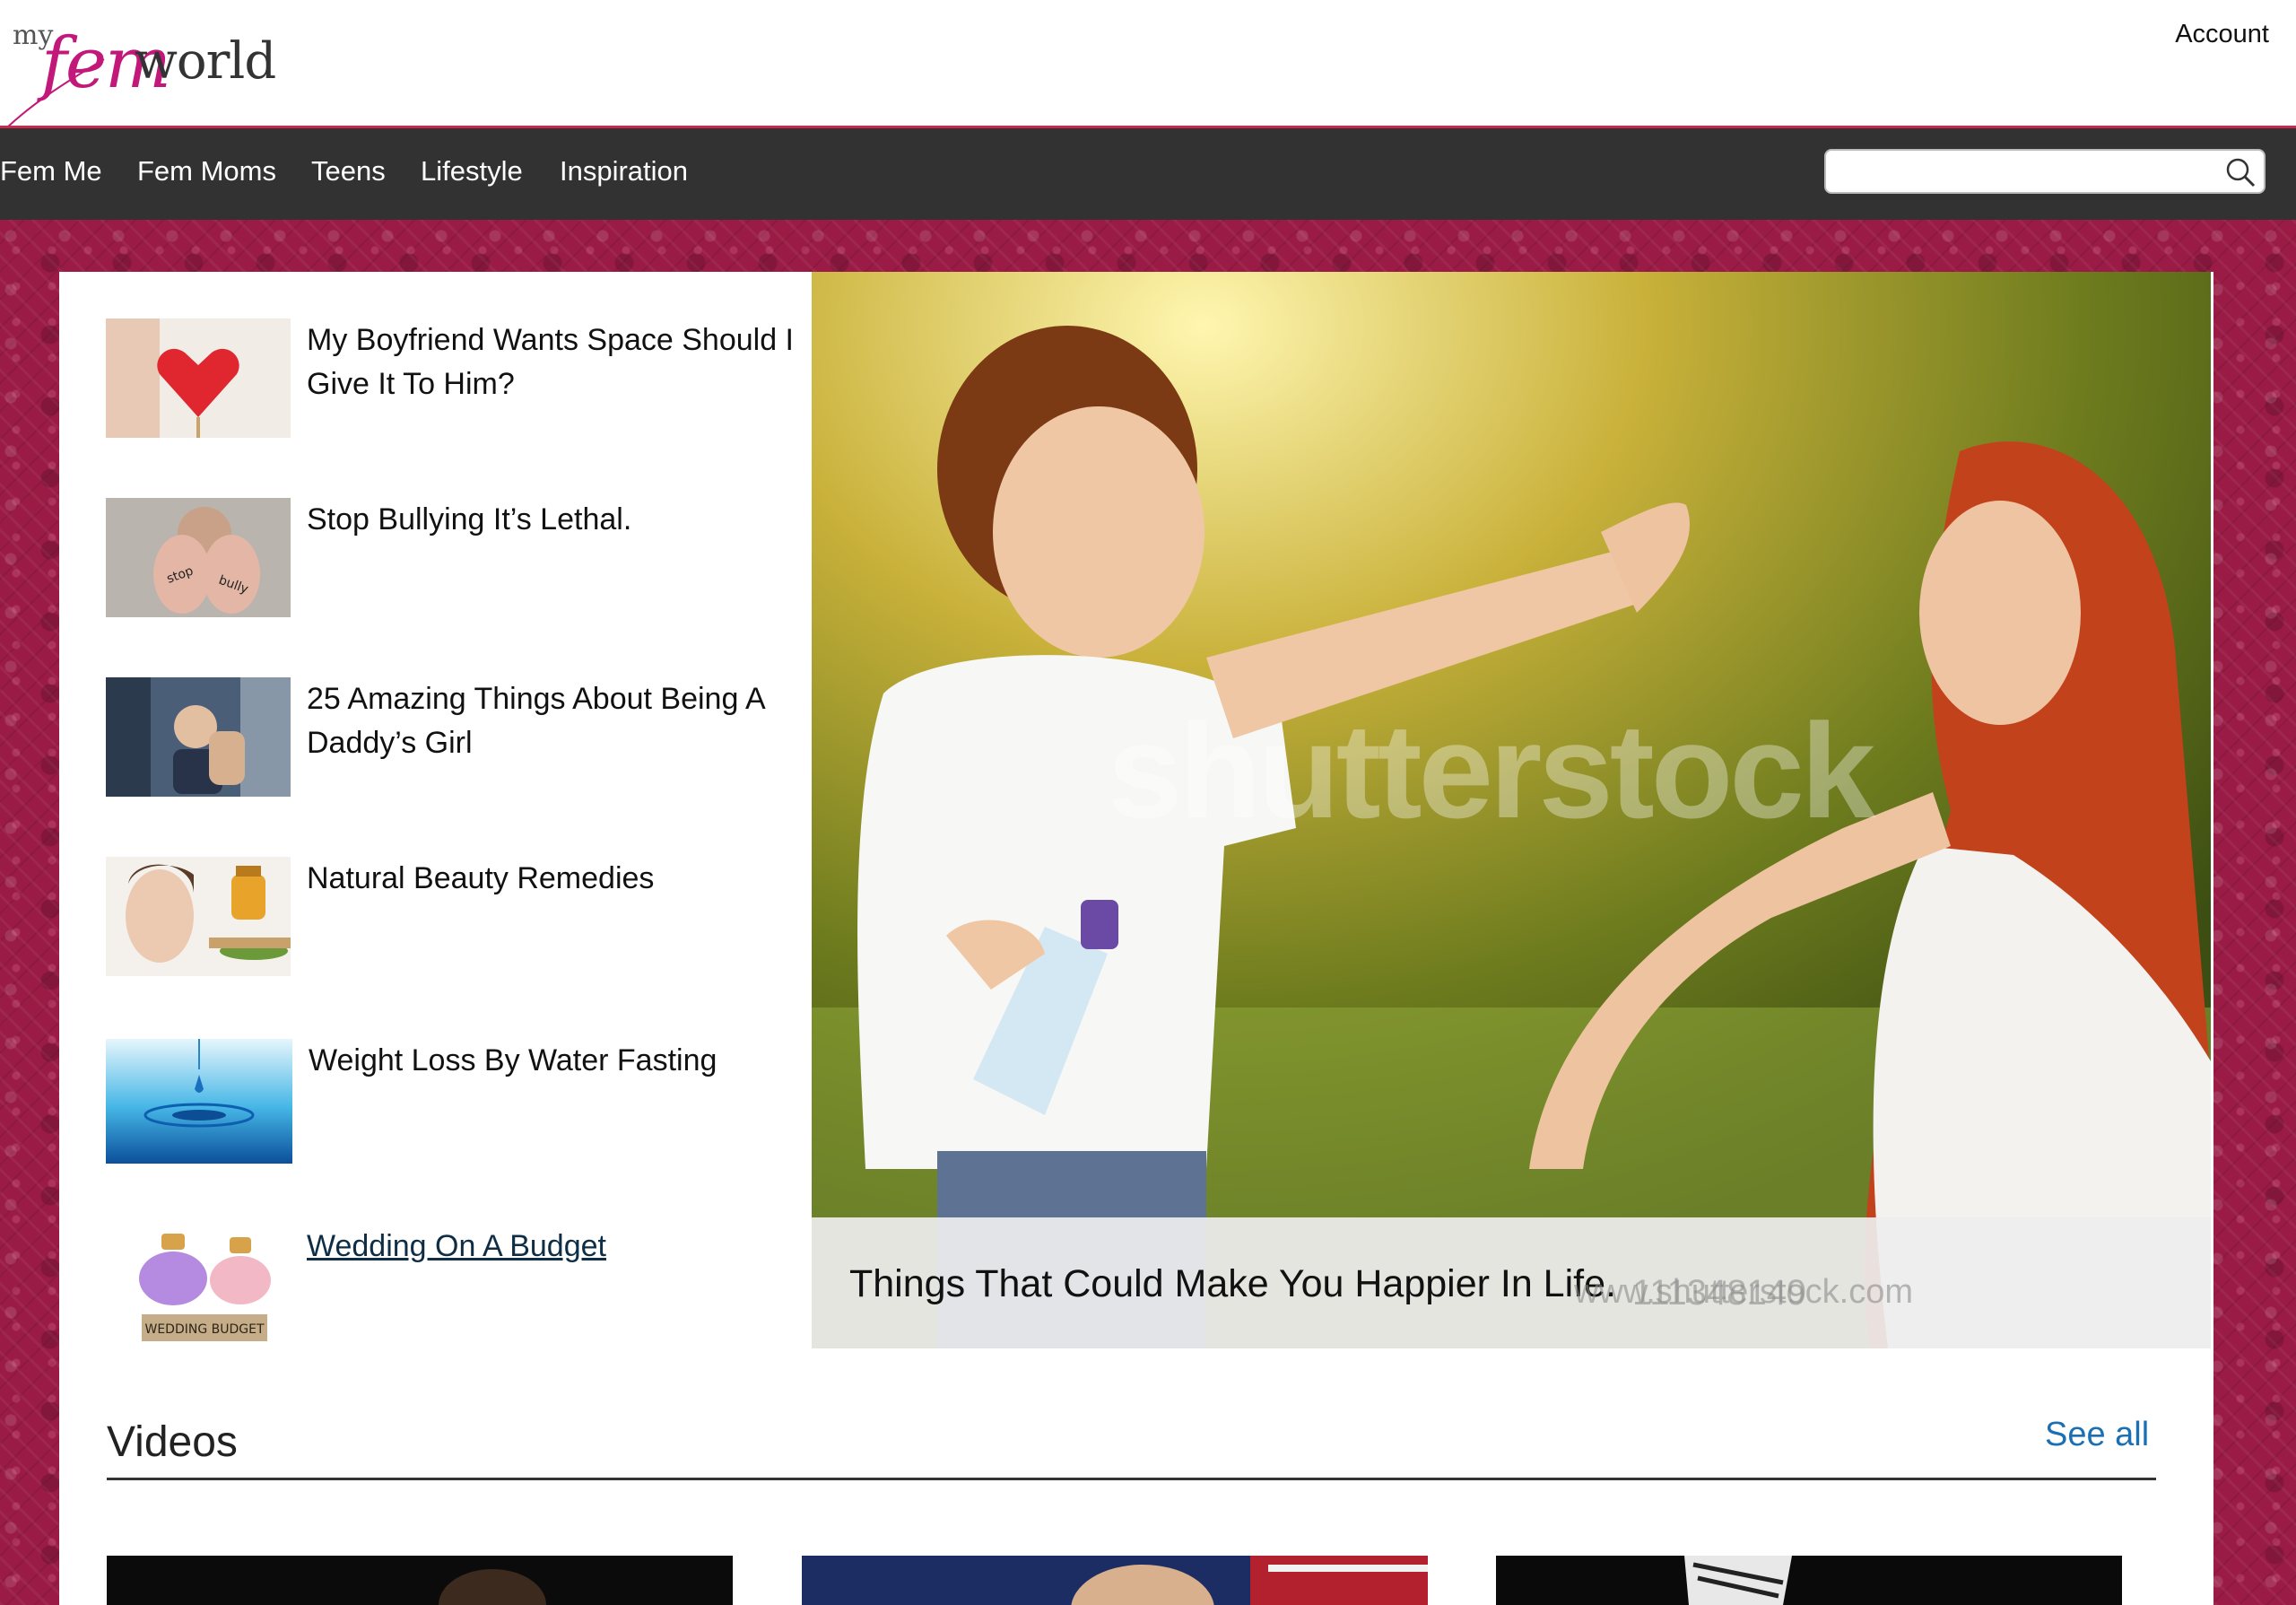  I want to click on article-title: Wedding On A Budget, so click(558, 1247).